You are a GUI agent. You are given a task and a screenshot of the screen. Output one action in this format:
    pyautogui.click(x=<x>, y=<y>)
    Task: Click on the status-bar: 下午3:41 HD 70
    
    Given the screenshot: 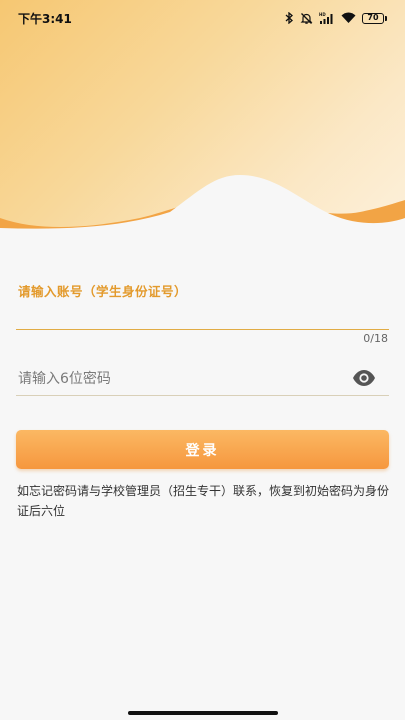 What is the action you would take?
    pyautogui.click(x=202, y=18)
    